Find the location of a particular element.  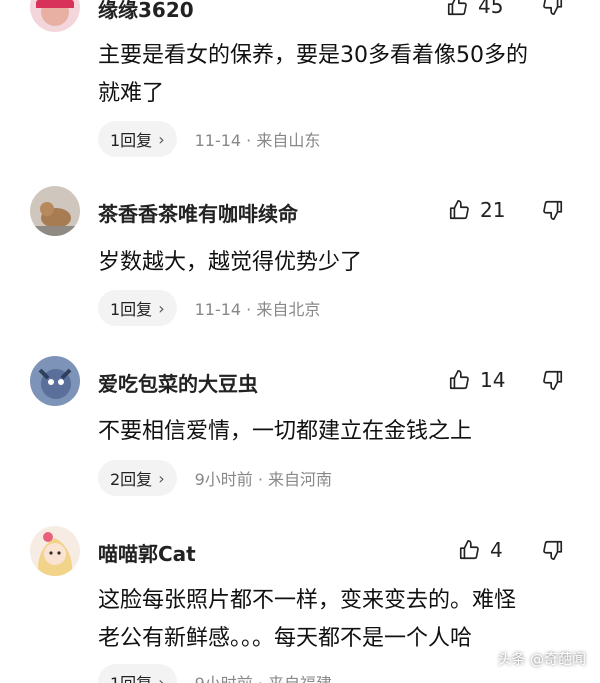

like-button: 4 is located at coordinates (480, 550).